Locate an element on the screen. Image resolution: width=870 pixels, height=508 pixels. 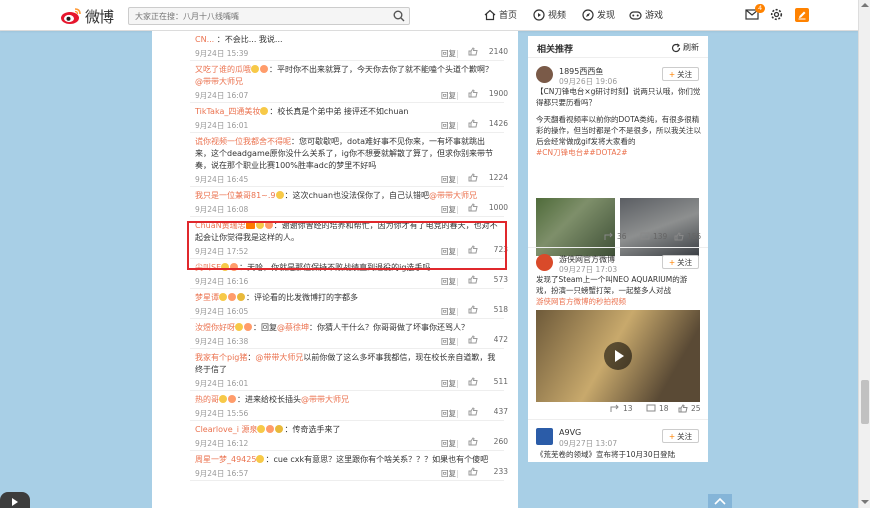
repost-count: 36 is located at coordinates (622, 236).